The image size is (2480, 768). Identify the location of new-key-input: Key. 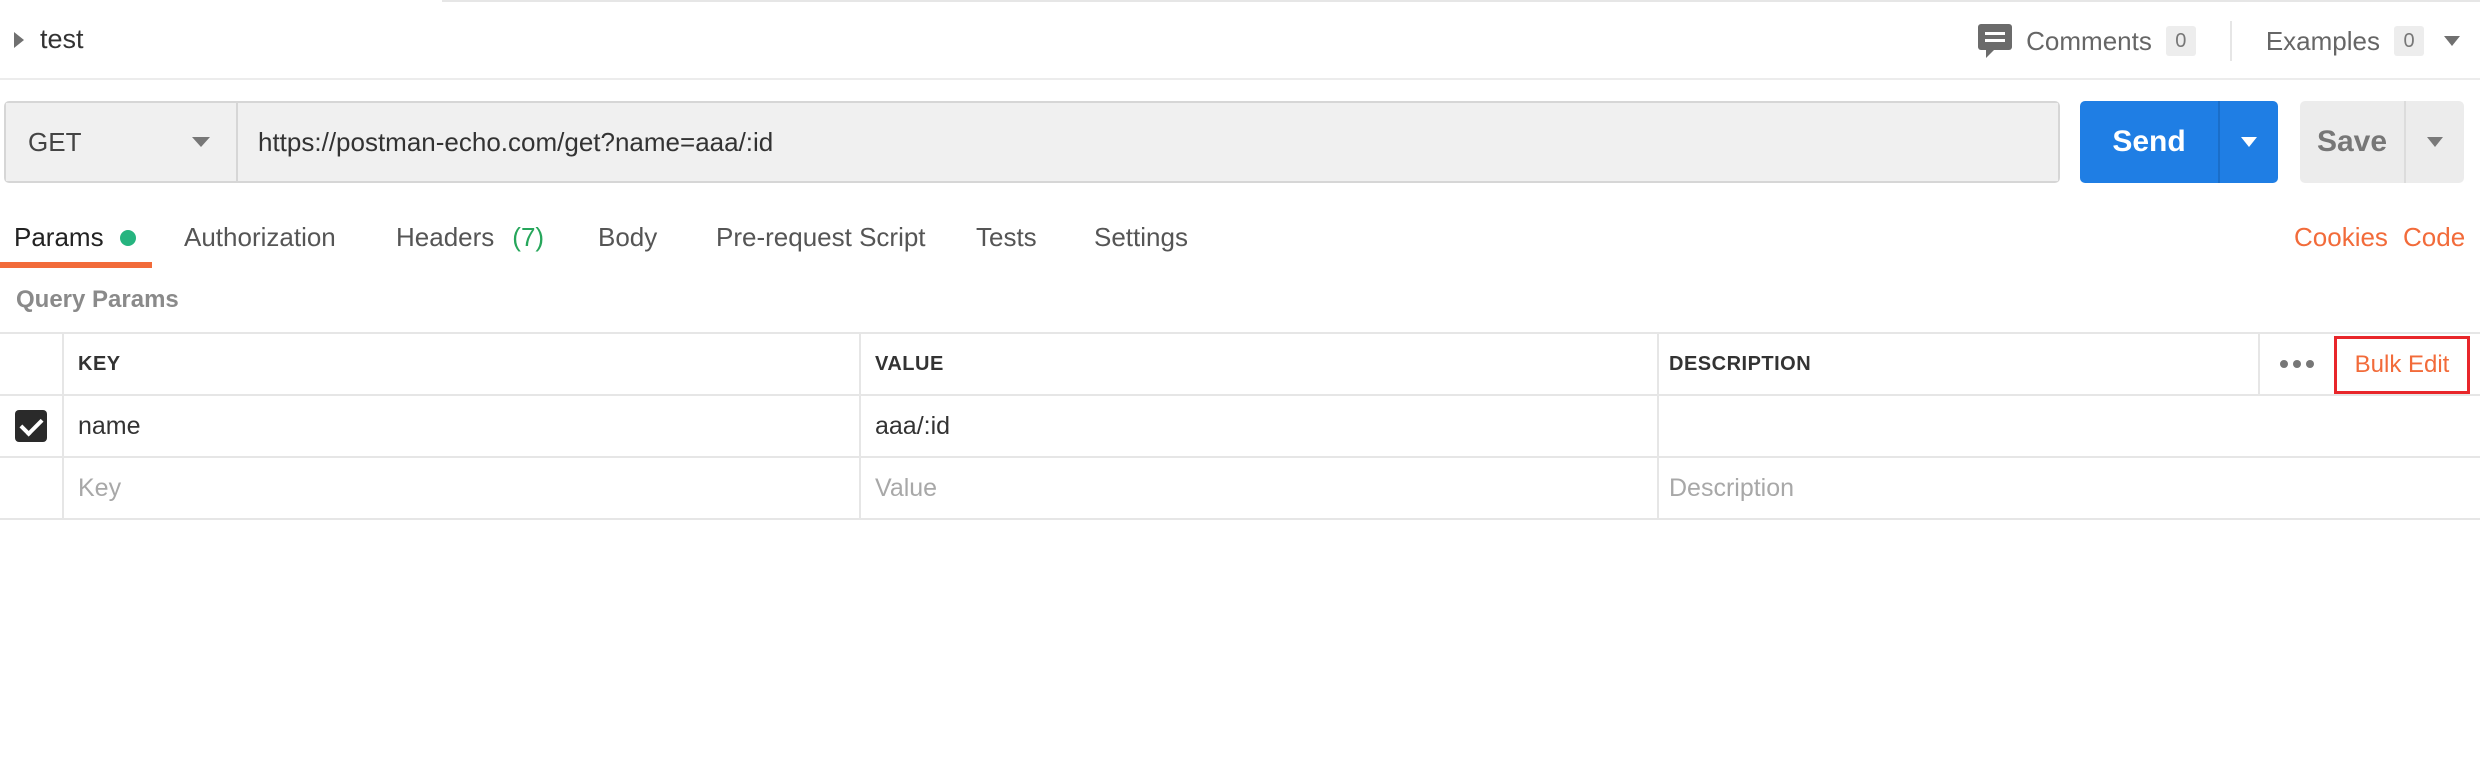
(462, 488).